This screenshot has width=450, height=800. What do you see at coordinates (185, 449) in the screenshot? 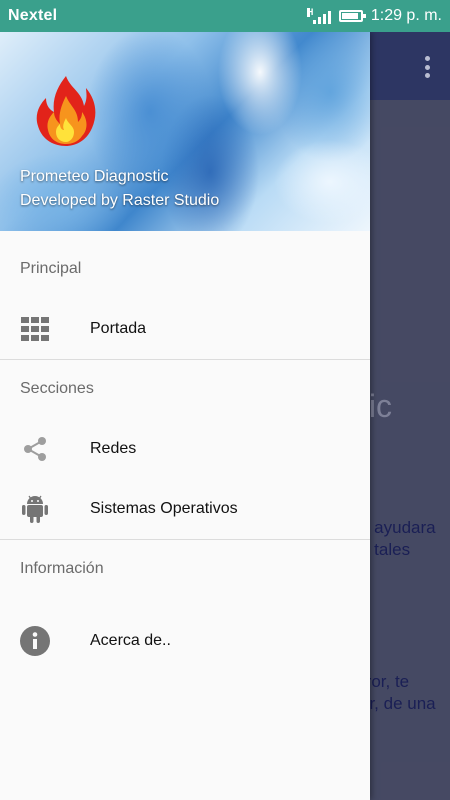
I see `menu-item-redes: Redes` at bounding box center [185, 449].